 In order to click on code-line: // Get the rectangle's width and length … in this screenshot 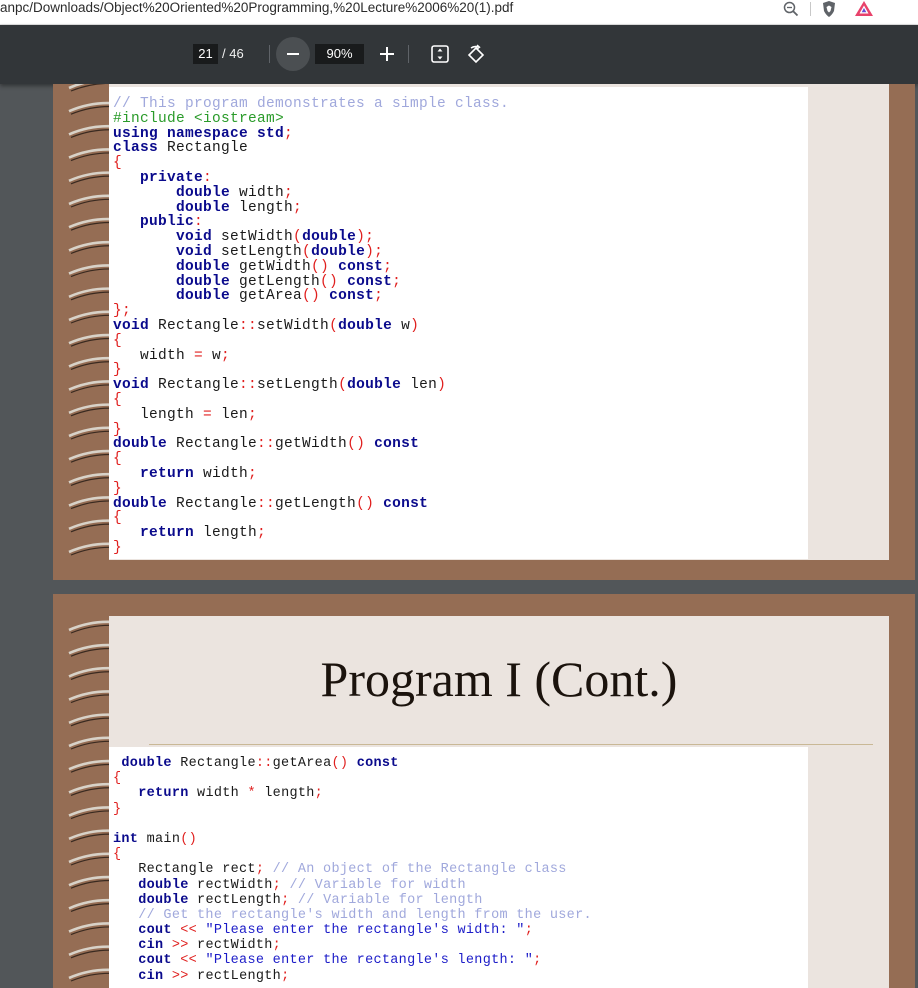, I will do `click(352, 915)`.